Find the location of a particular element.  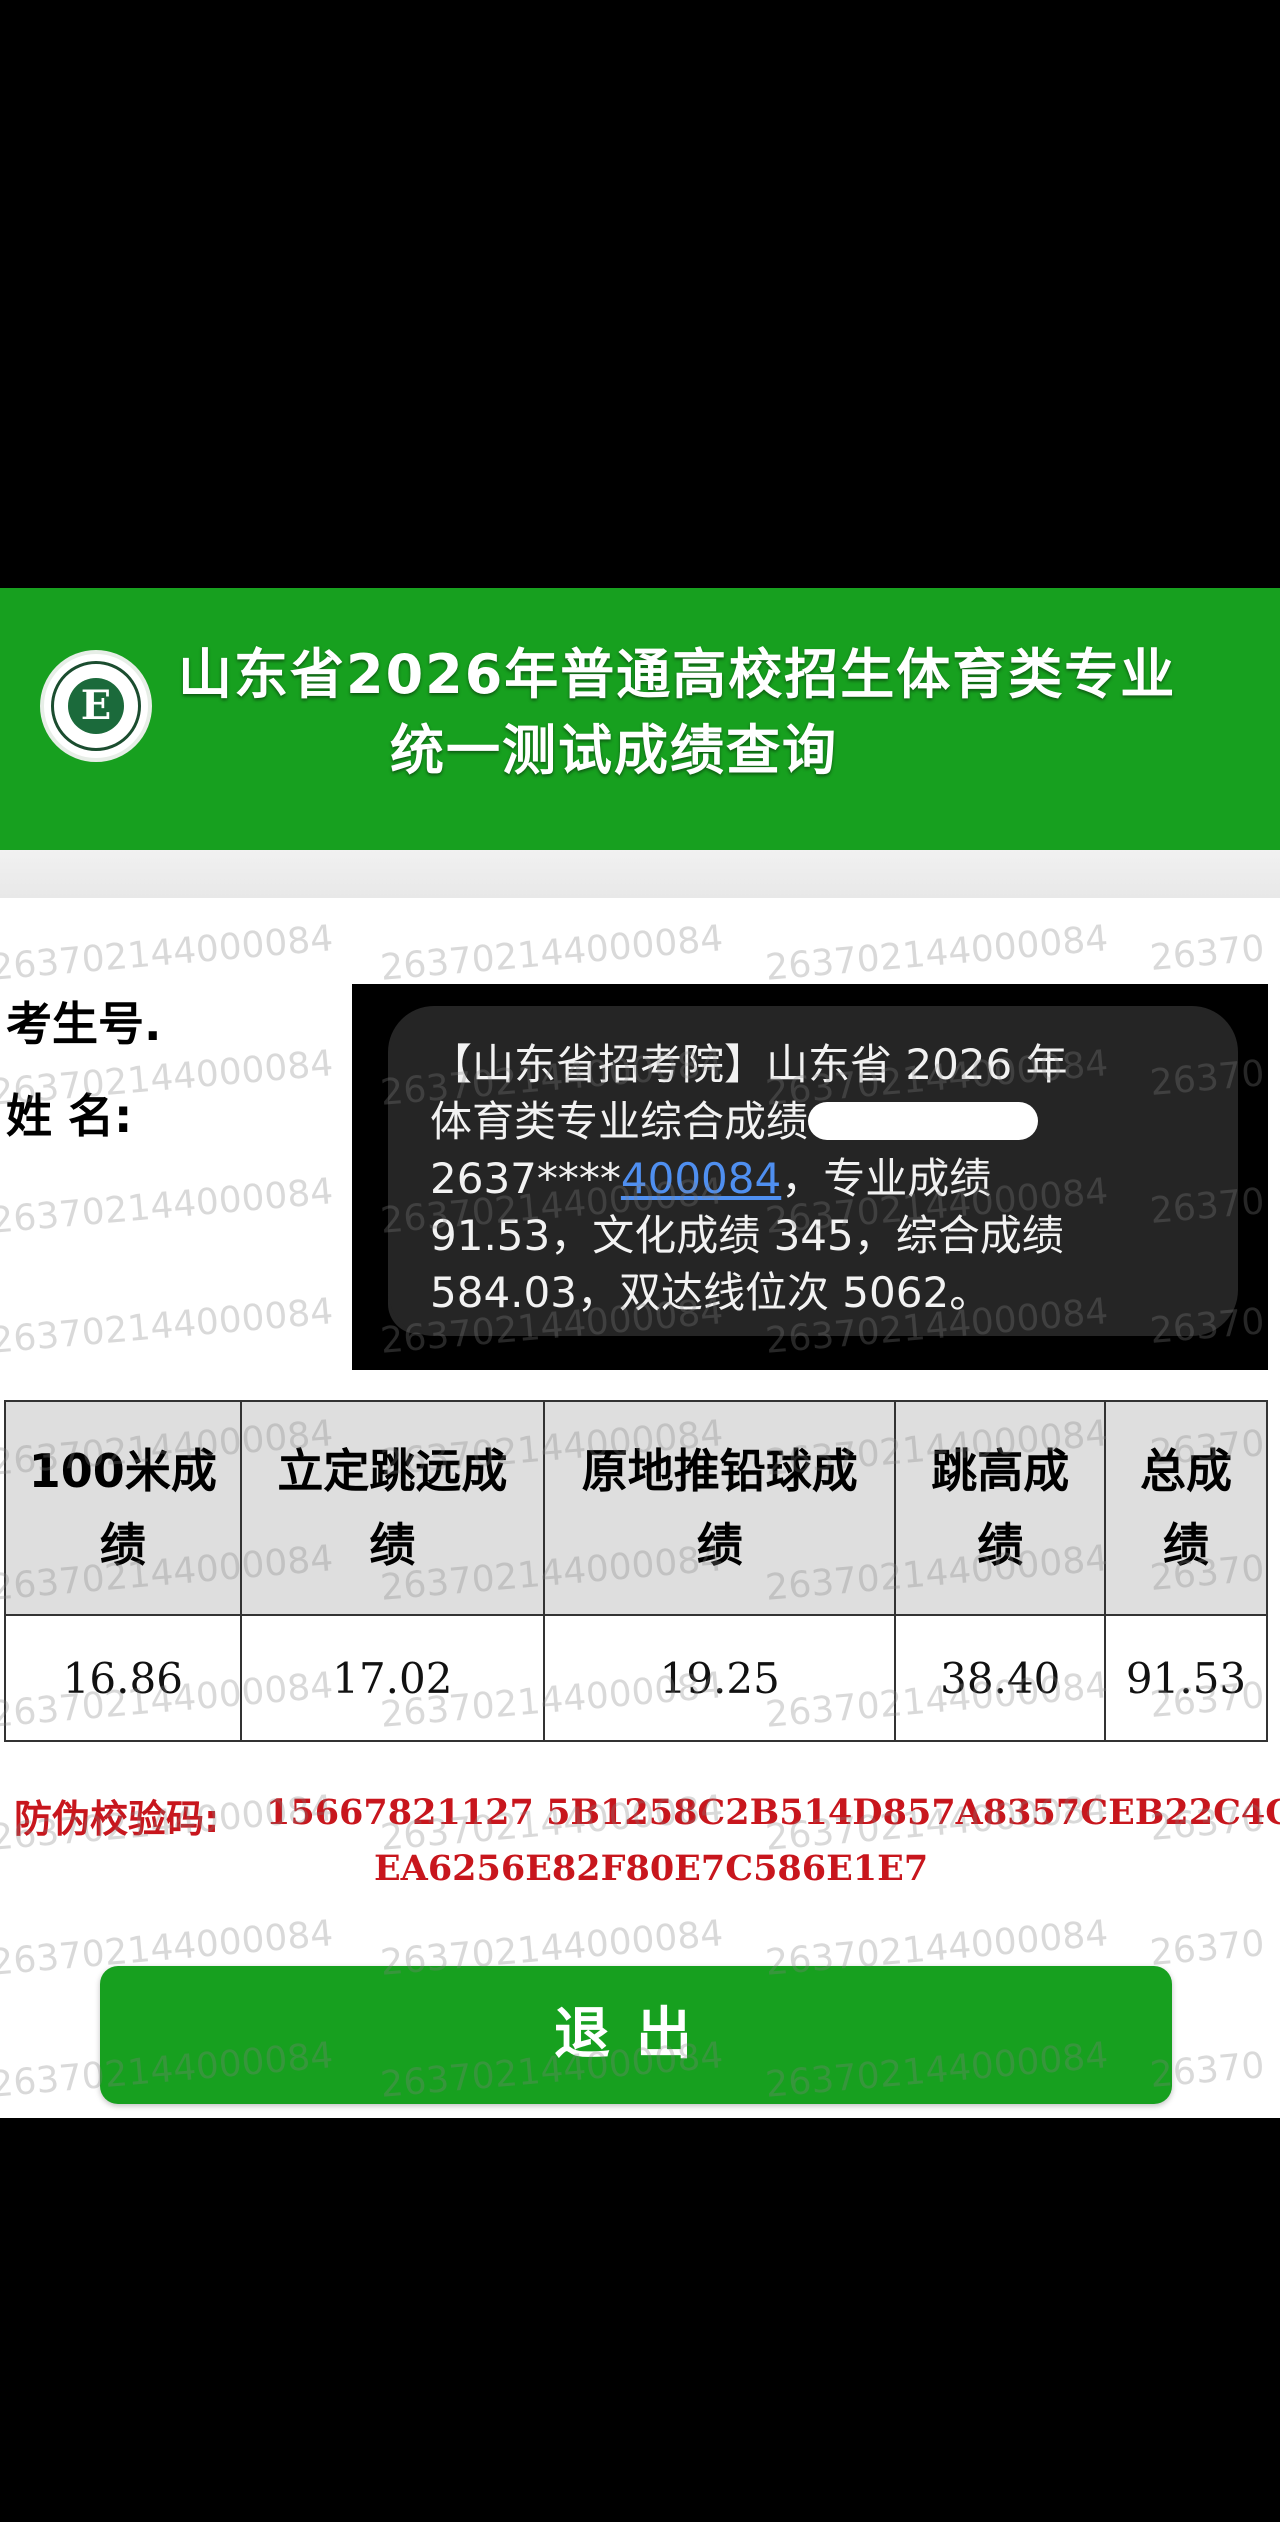

value-100m: 16.86 is located at coordinates (123, 1678).